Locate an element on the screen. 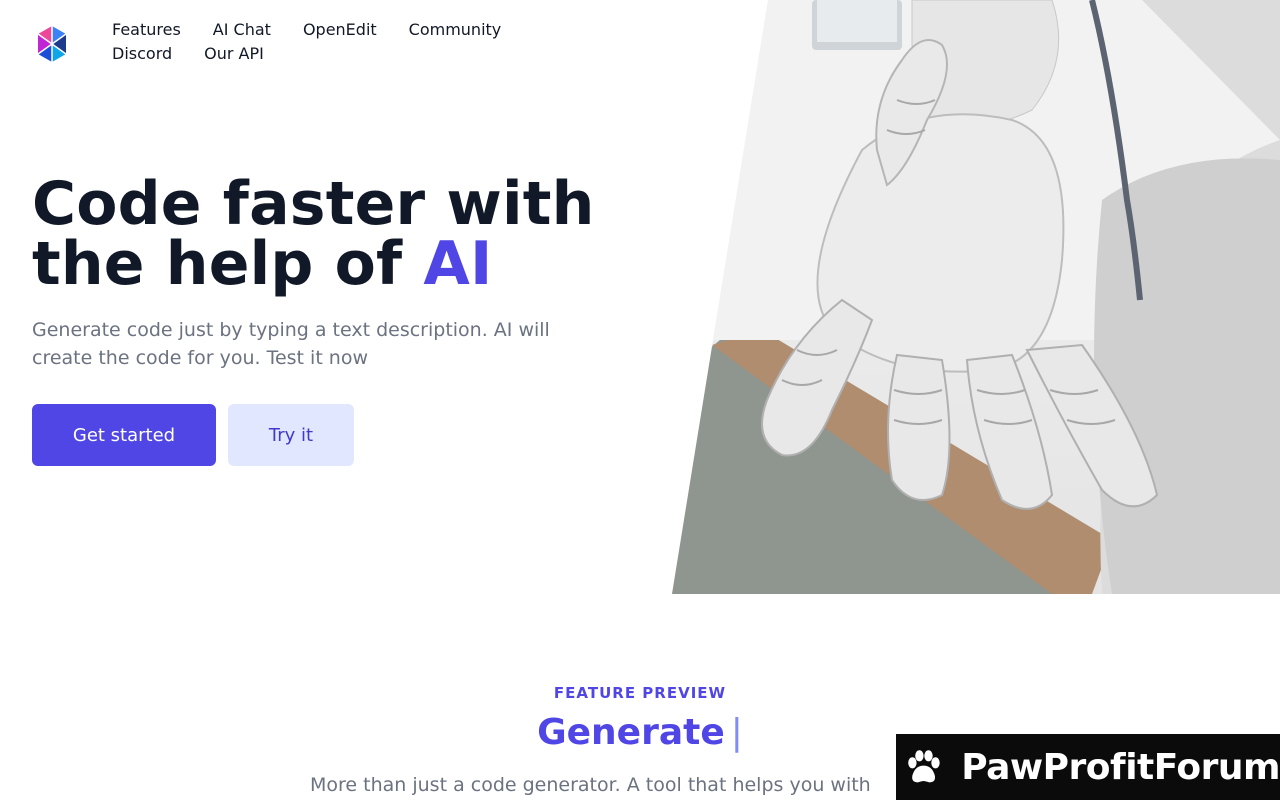  nav-community: Community is located at coordinates (455, 30).